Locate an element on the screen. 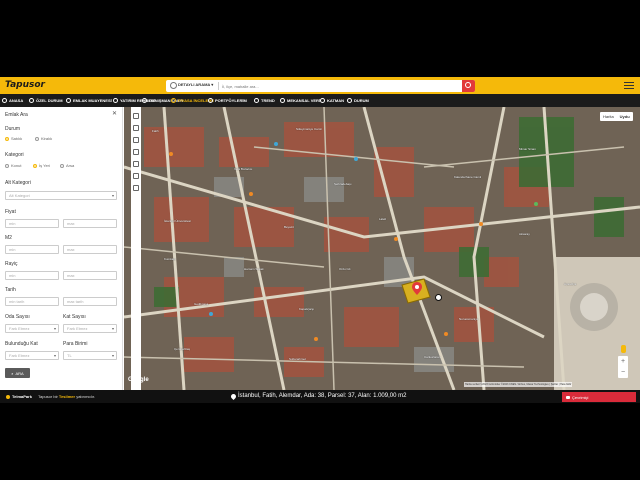  online-chat-button: Çevrimiçi is located at coordinates (599, 397).